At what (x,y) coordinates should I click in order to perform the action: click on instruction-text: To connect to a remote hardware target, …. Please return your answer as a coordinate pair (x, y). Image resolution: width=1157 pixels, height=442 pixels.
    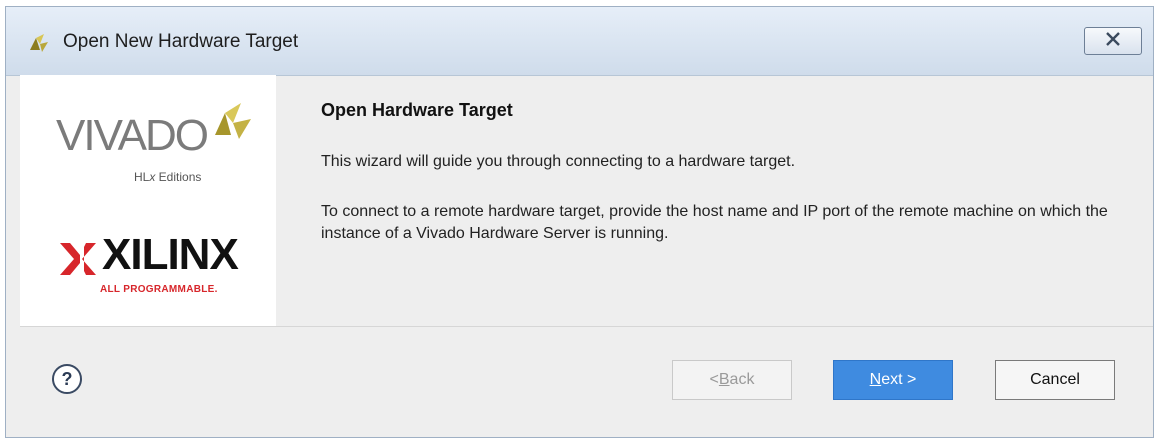
    Looking at the image, I should click on (714, 222).